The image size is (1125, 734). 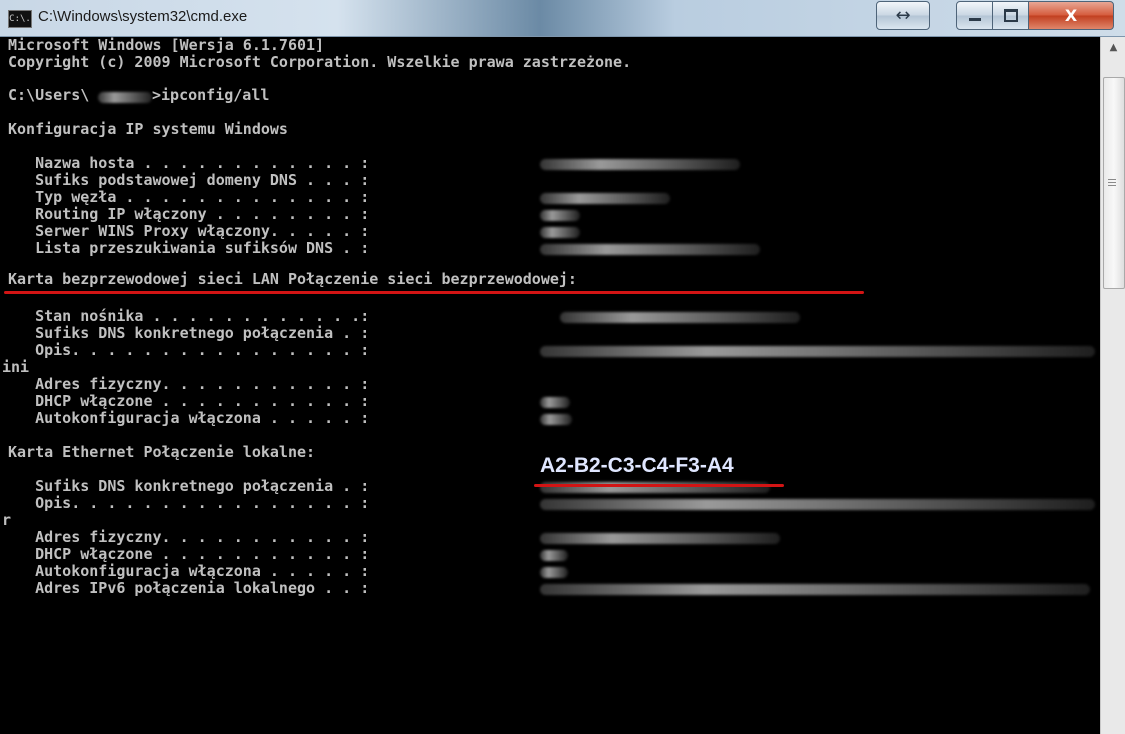 I want to click on title-bar: C:\. C:\Windows\system32\cmd.exe ↔ X, so click(x=562, y=18).